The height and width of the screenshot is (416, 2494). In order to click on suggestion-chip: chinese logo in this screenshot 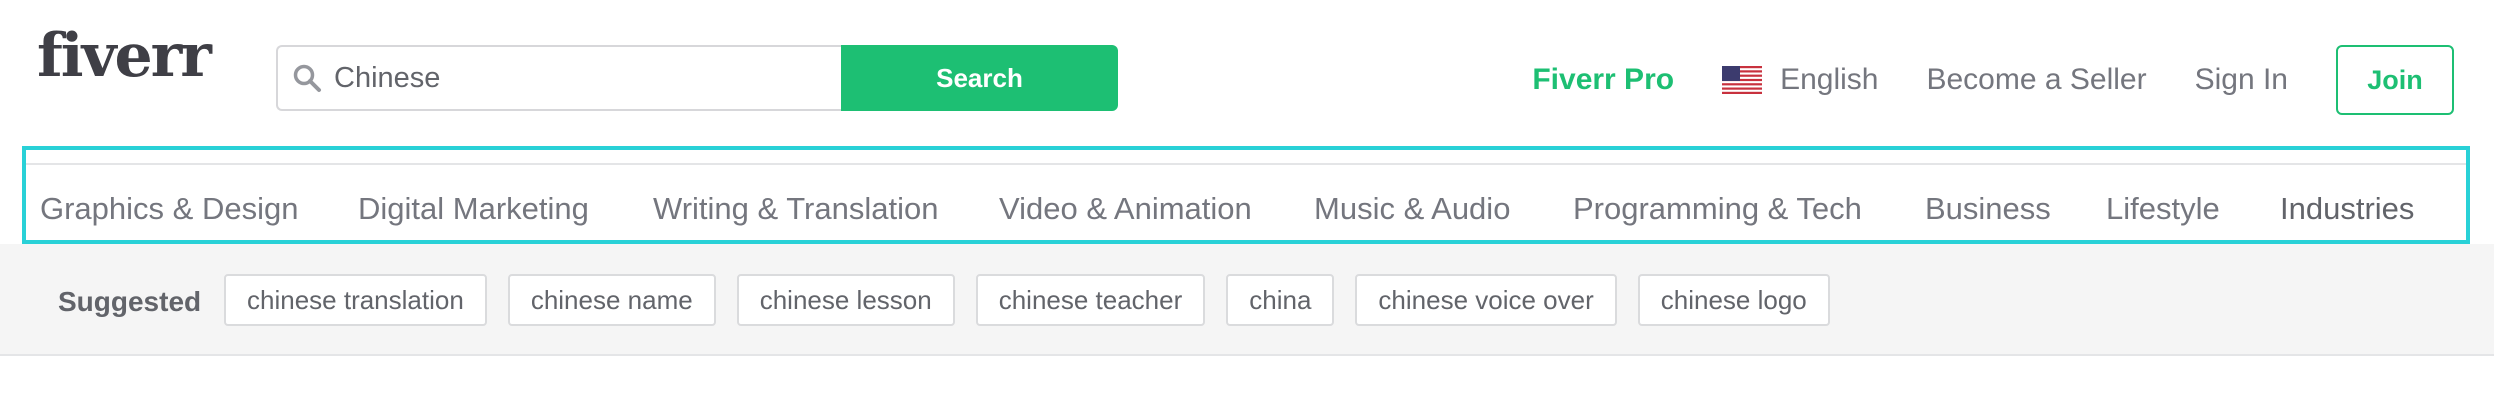, I will do `click(1733, 300)`.